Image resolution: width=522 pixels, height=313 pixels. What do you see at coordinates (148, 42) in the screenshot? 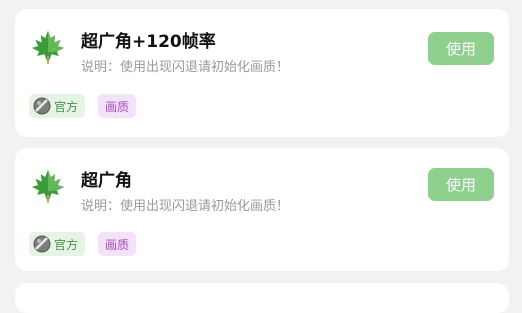
I see `item-title: 超广角+120帧率` at bounding box center [148, 42].